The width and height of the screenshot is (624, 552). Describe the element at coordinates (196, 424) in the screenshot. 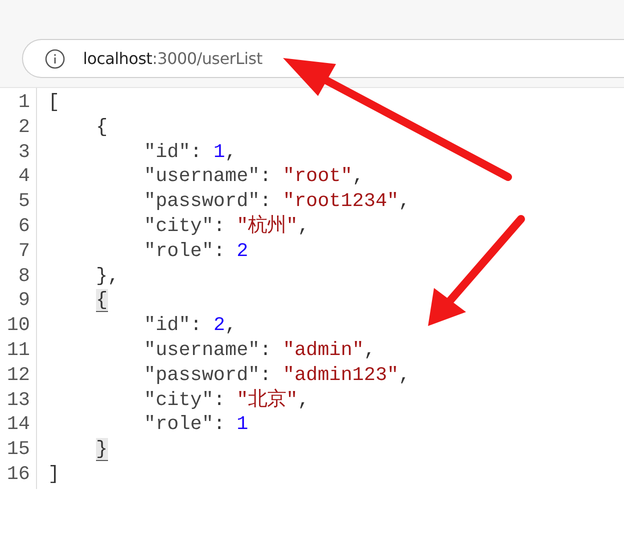

I see `code-line: "role": 1` at that location.